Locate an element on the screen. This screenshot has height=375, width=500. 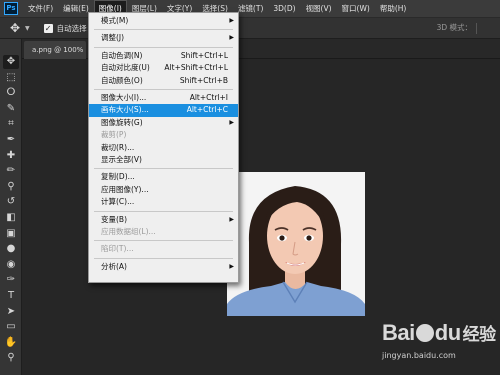
portrait-photo is located at coordinates (296, 244).